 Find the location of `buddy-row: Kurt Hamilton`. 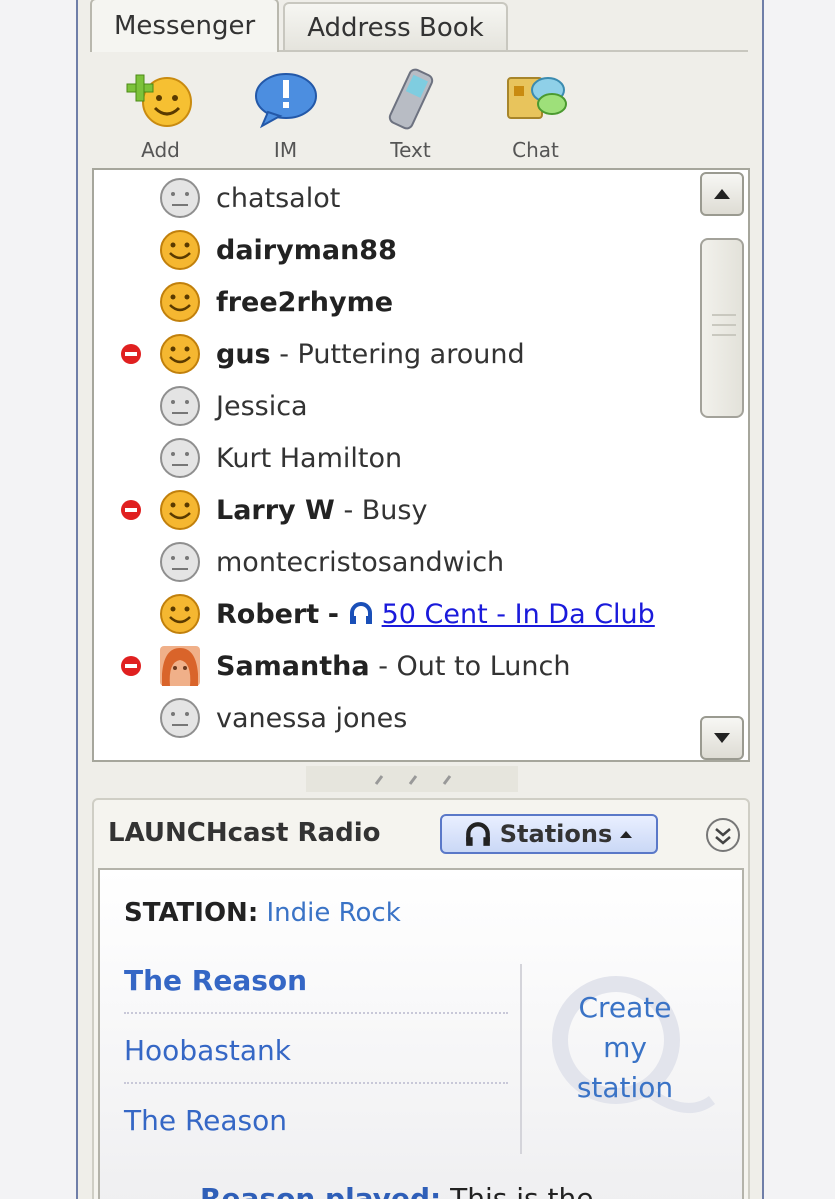

buddy-row: Kurt Hamilton is located at coordinates (394, 458).